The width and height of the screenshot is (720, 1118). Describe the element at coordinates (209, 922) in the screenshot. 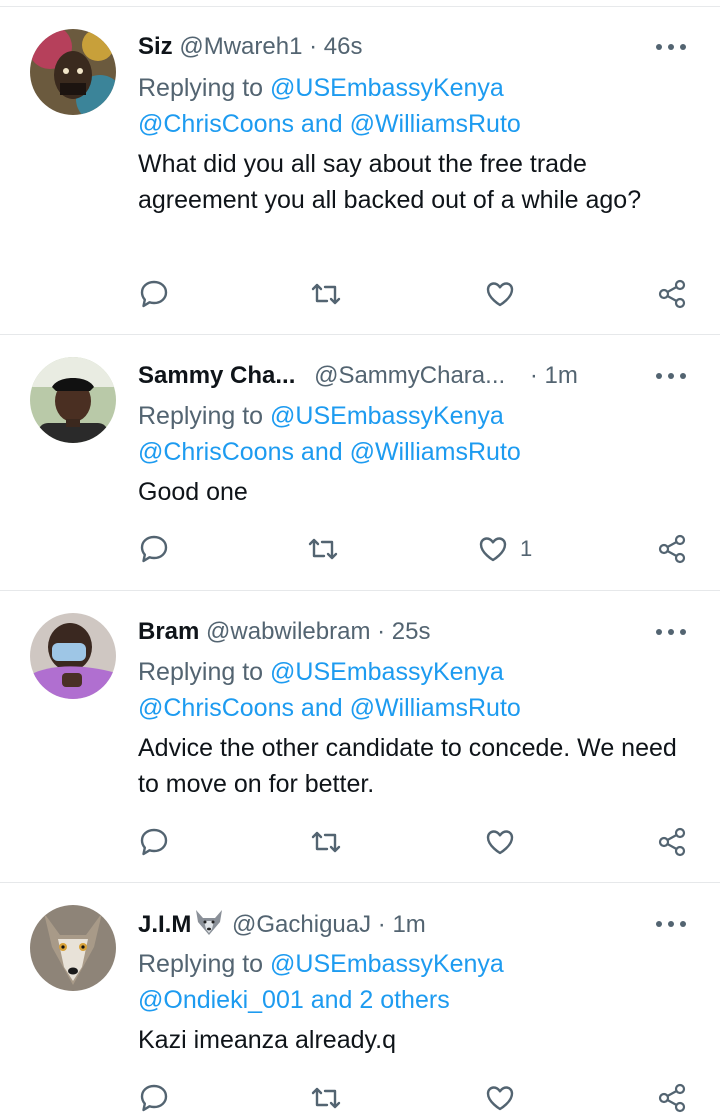

I see `wolf-emoji` at that location.